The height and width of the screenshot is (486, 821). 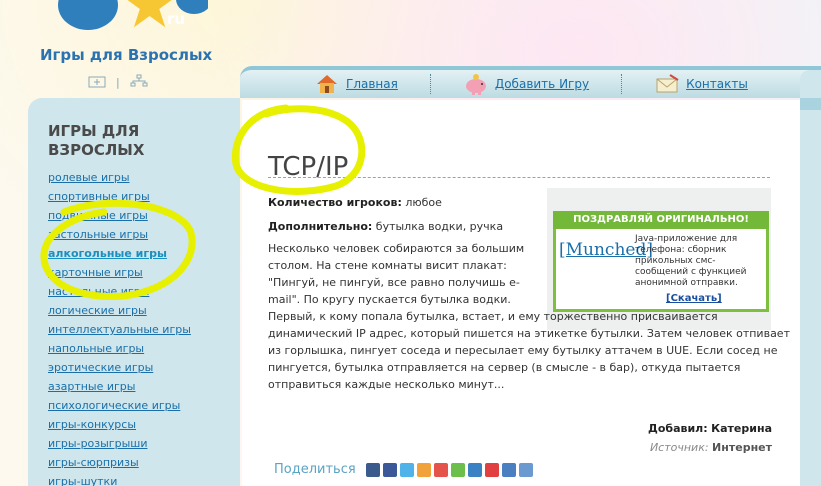 What do you see at coordinates (741, 428) in the screenshot?
I see `added-by-value: Катерина` at bounding box center [741, 428].